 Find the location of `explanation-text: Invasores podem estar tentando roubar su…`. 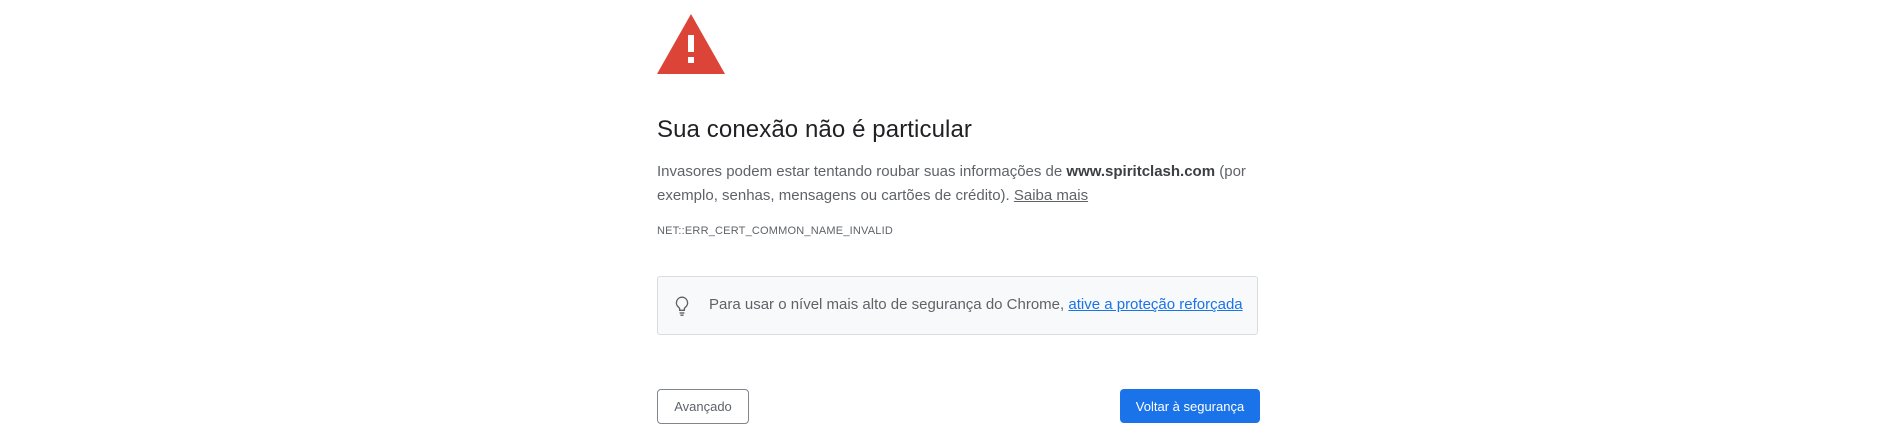

explanation-text: Invasores podem estar tentando roubar su… is located at coordinates (958, 184).